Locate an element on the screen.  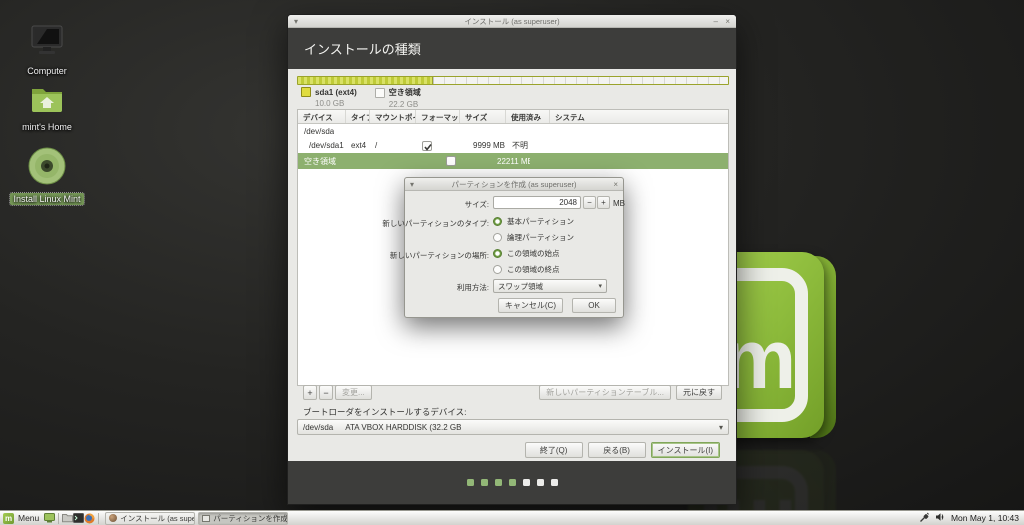
cell-size: 22211 MB is located at coordinates (513, 161).